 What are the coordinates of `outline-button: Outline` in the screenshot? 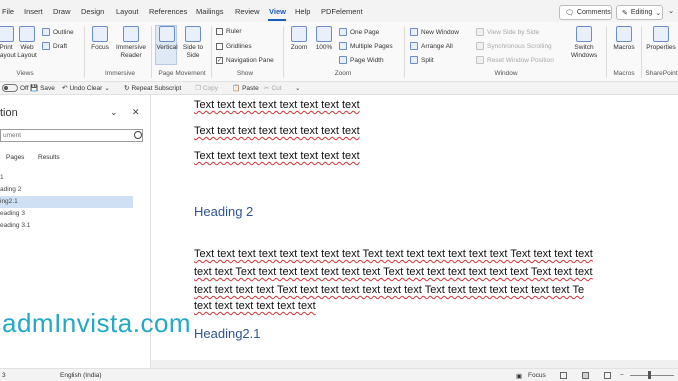 It's located at (58, 32).